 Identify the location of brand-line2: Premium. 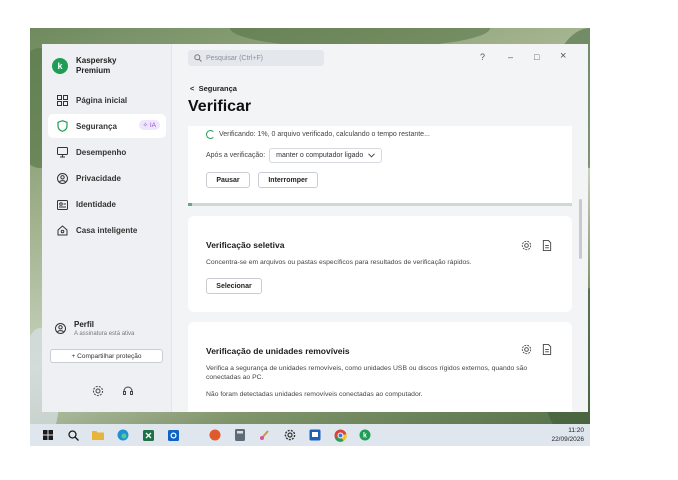
(93, 70).